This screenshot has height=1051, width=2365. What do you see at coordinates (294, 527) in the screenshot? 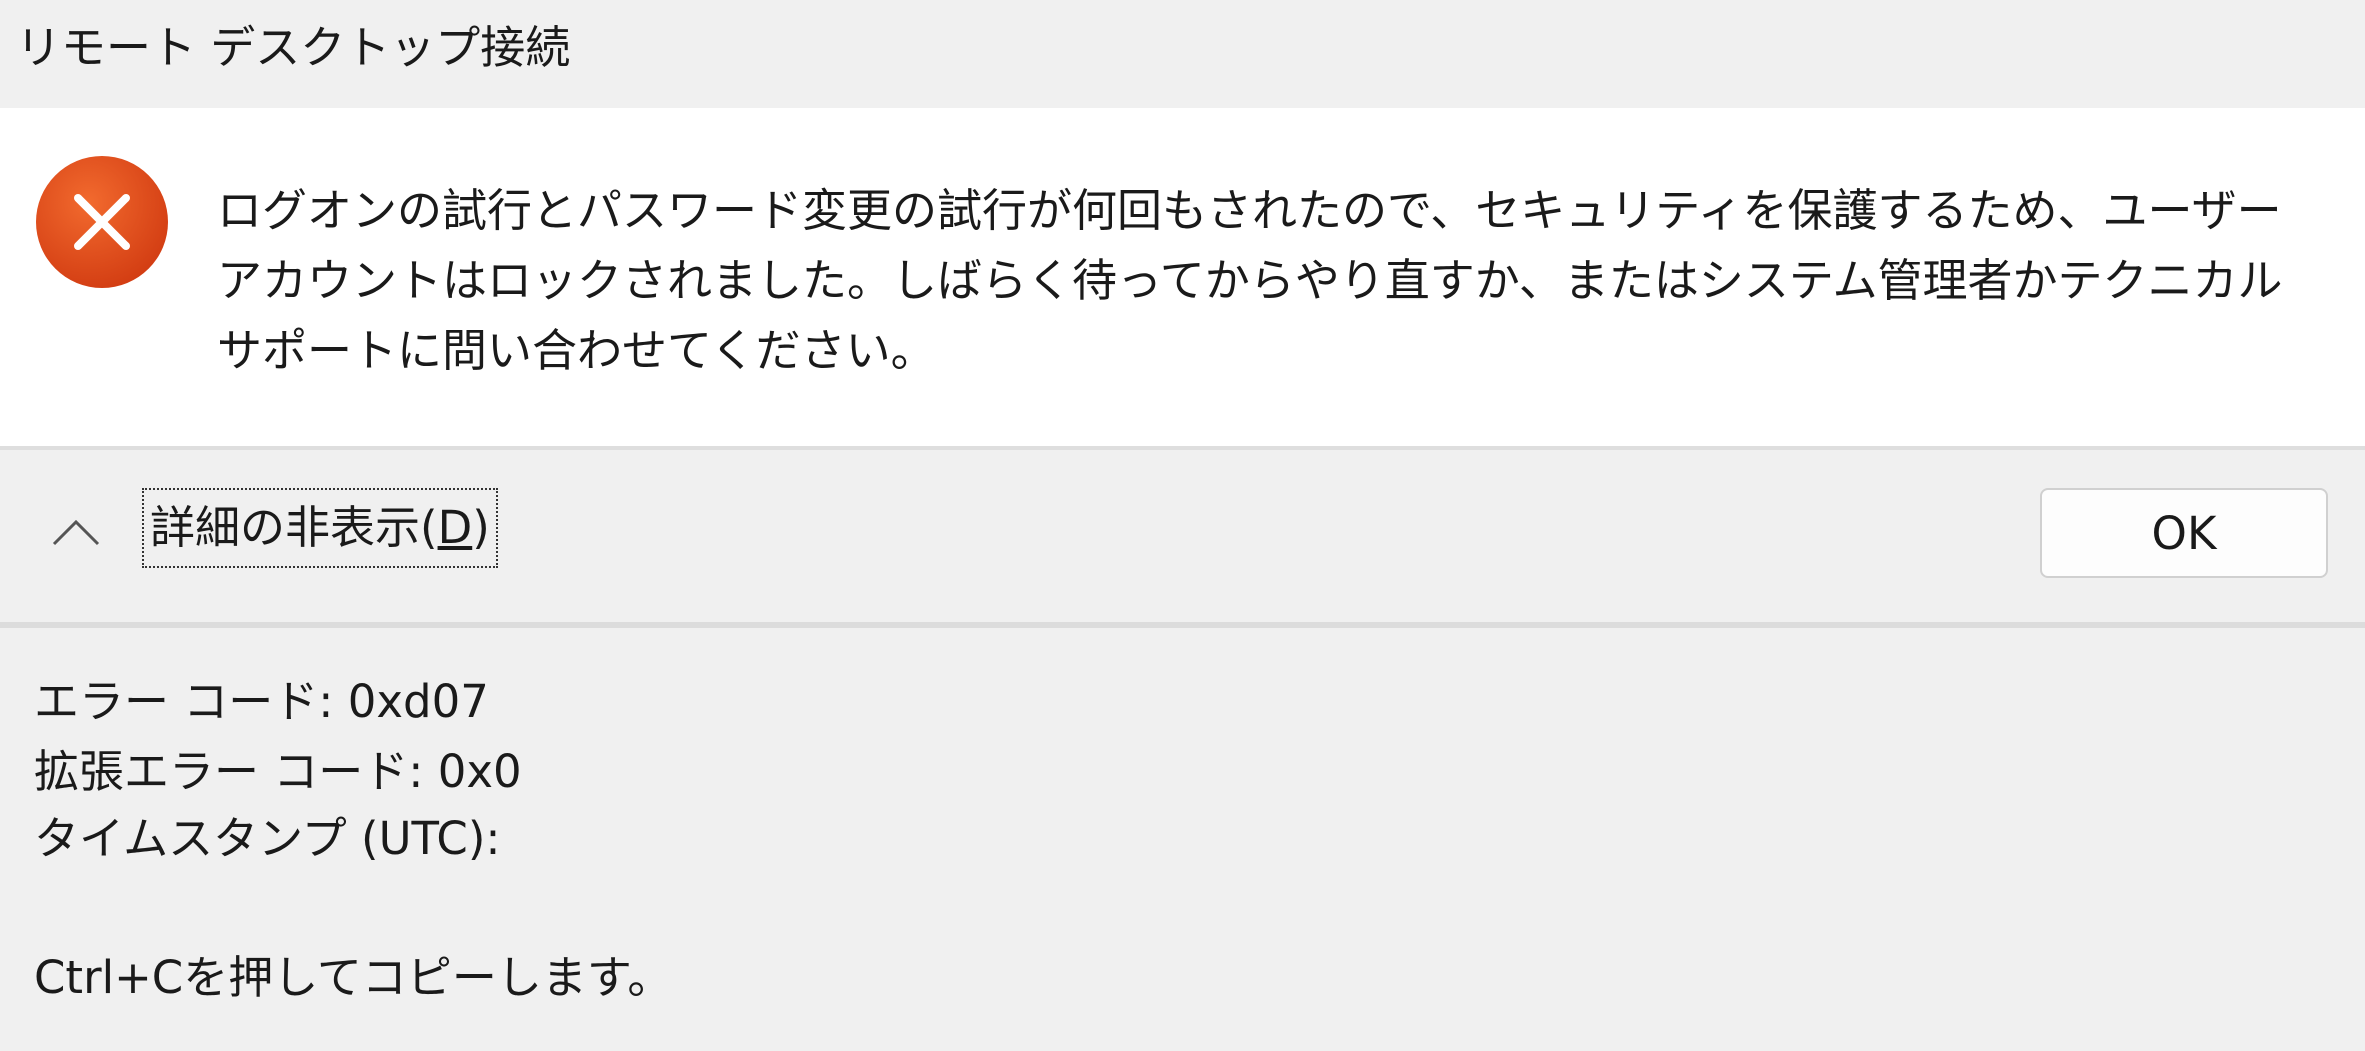
I see `hide-details-label: 詳細の非表示(` at bounding box center [294, 527].